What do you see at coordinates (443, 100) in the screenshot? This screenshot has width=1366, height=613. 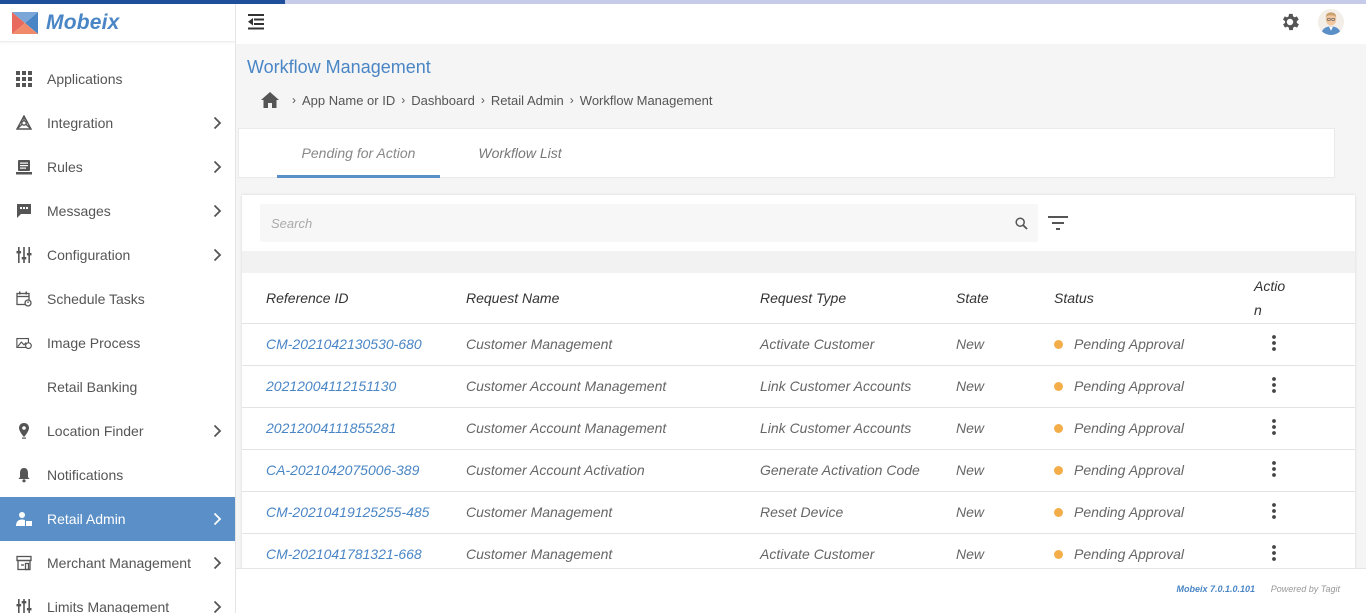 I see `breadcrumb-item-dashboard: Dashboard` at bounding box center [443, 100].